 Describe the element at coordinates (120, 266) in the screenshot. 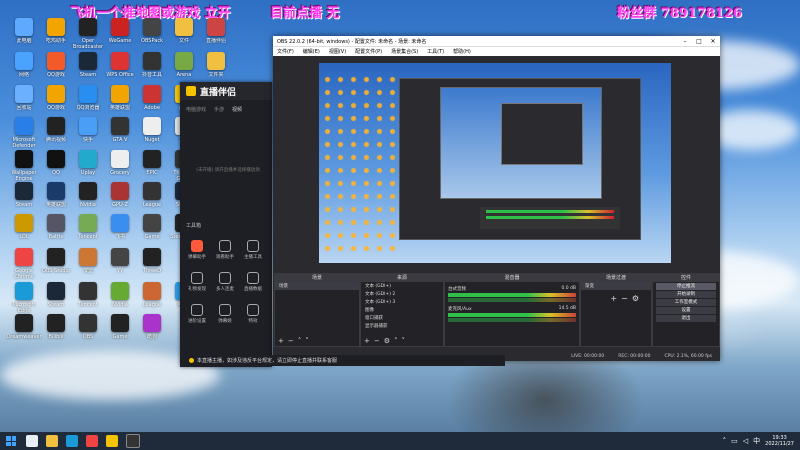

I see `desktop-icon: YY` at that location.